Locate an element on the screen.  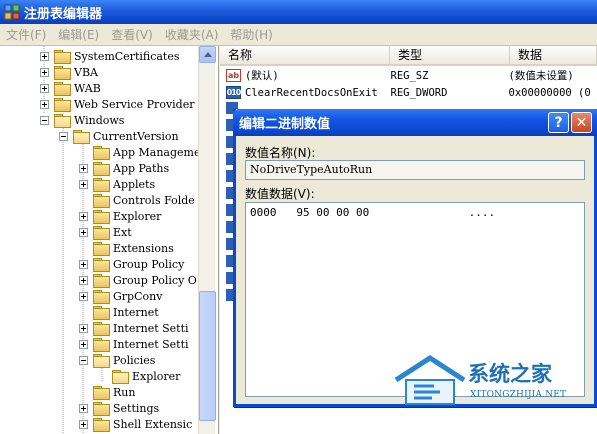
row-type: REG_DWORD is located at coordinates (419, 92).